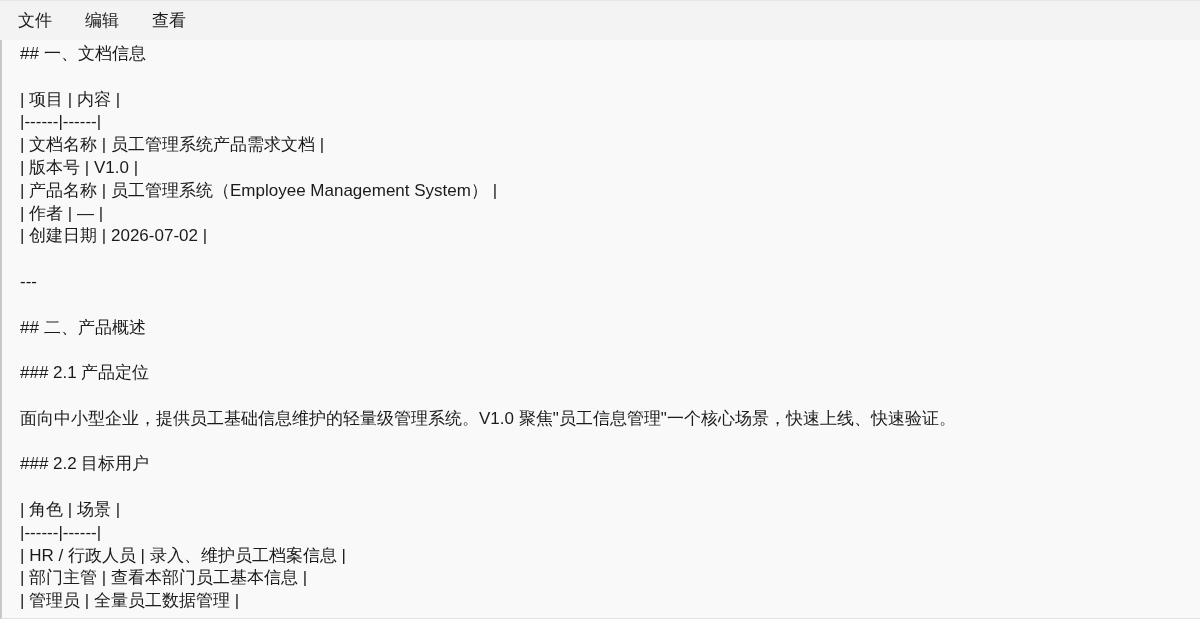 The height and width of the screenshot is (619, 1200). What do you see at coordinates (259, 190) in the screenshot?
I see `text-line: | 产品名称 | 员工管理系统（Employee Management System） |` at bounding box center [259, 190].